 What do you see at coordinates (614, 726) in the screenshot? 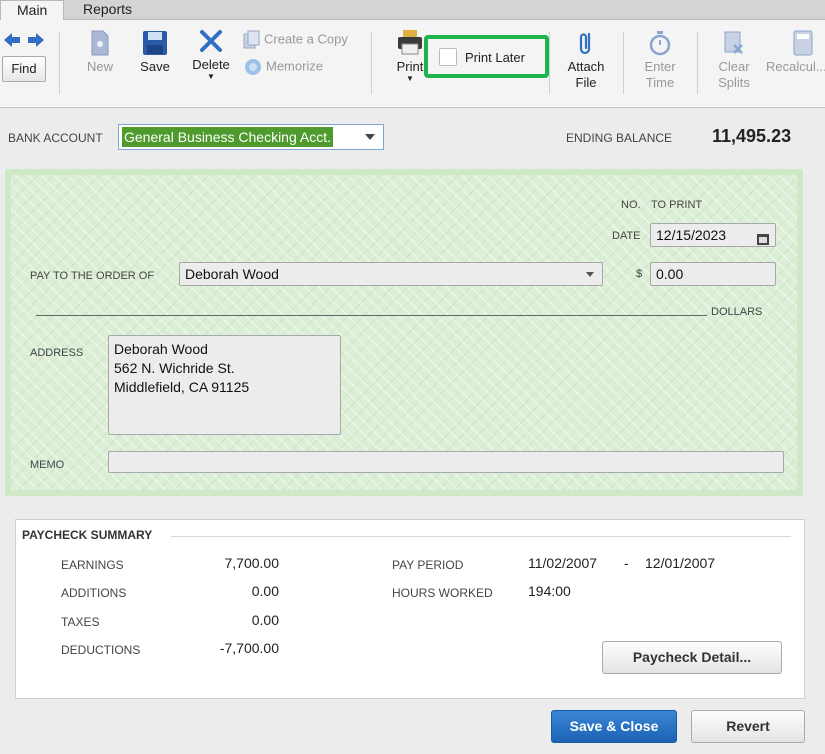
I see `save-close-button: Save & Close` at bounding box center [614, 726].